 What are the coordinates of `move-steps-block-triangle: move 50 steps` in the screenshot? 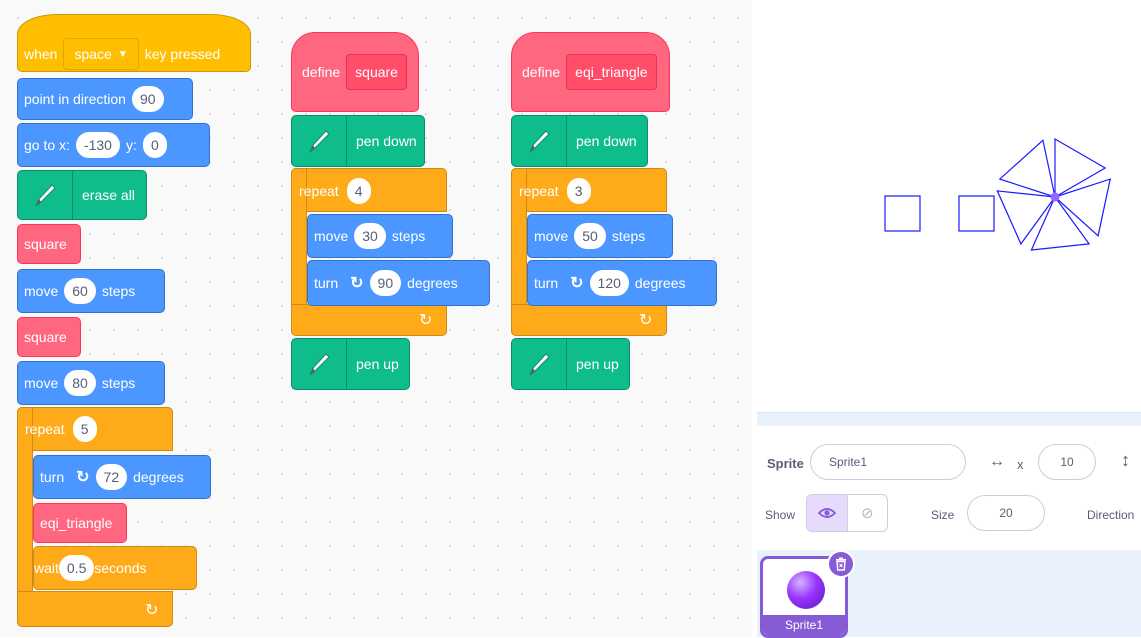 It's located at (600, 236).